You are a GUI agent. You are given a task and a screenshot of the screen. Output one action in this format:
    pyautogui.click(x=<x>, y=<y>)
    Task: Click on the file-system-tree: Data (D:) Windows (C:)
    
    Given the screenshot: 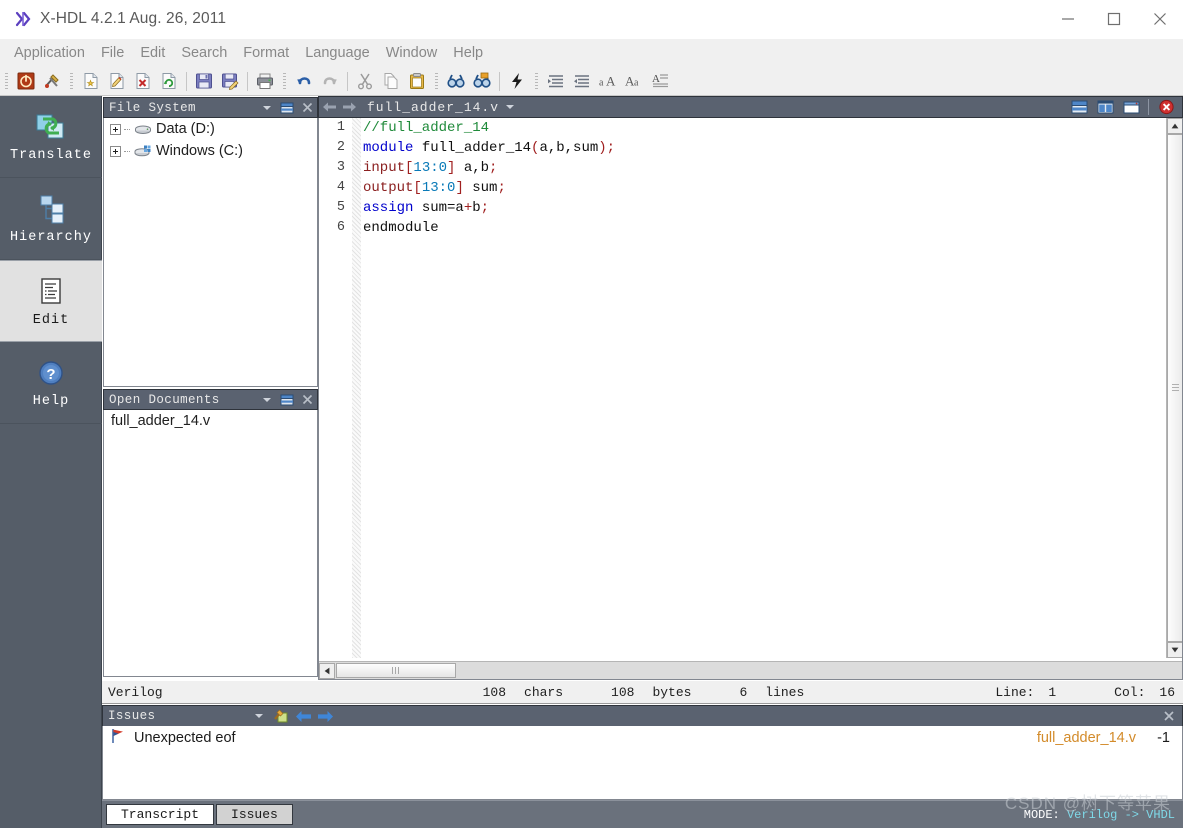 What is the action you would take?
    pyautogui.click(x=210, y=252)
    